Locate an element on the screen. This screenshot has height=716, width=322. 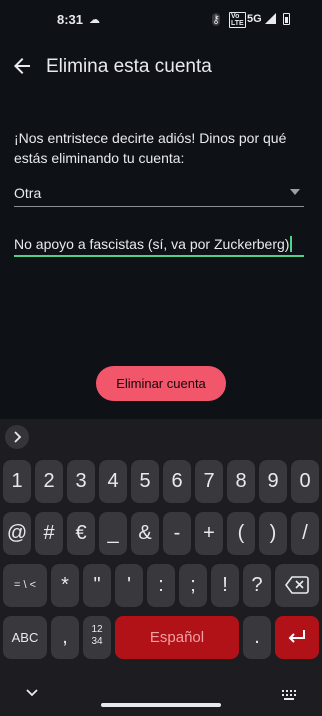
numpad-key: 12 34 is located at coordinates (97, 637).